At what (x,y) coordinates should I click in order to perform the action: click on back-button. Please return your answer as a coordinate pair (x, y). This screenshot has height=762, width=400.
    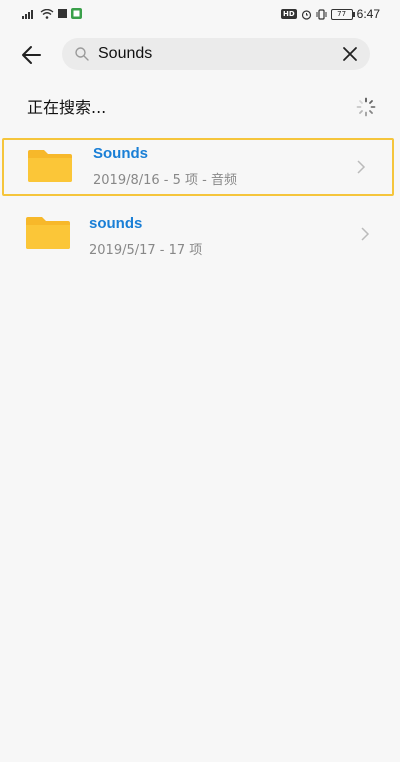
    Looking at the image, I should click on (33, 55).